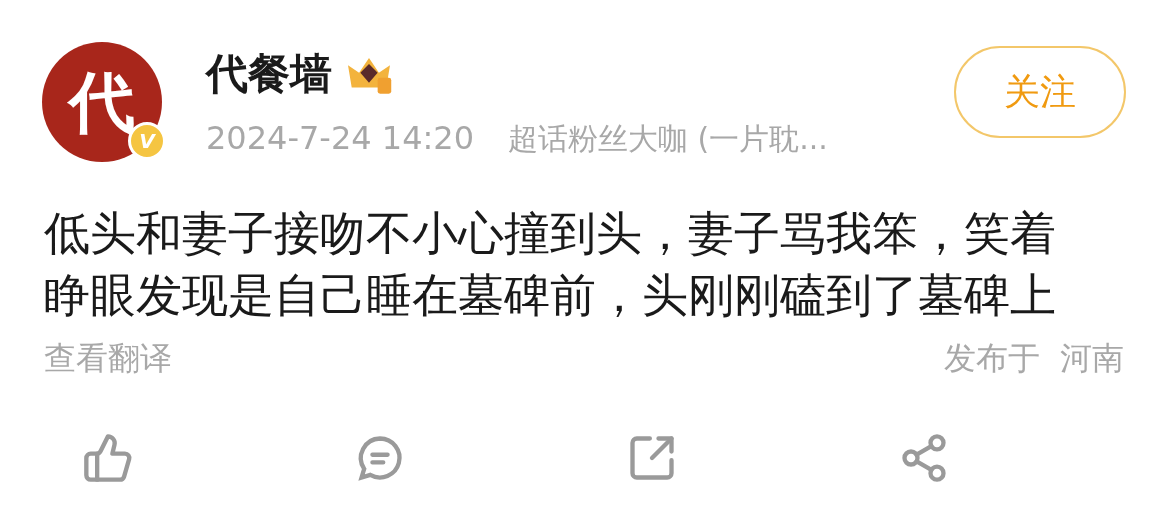 This screenshot has width=1170, height=530. Describe the element at coordinates (108, 458) in the screenshot. I see `like-icon` at that location.